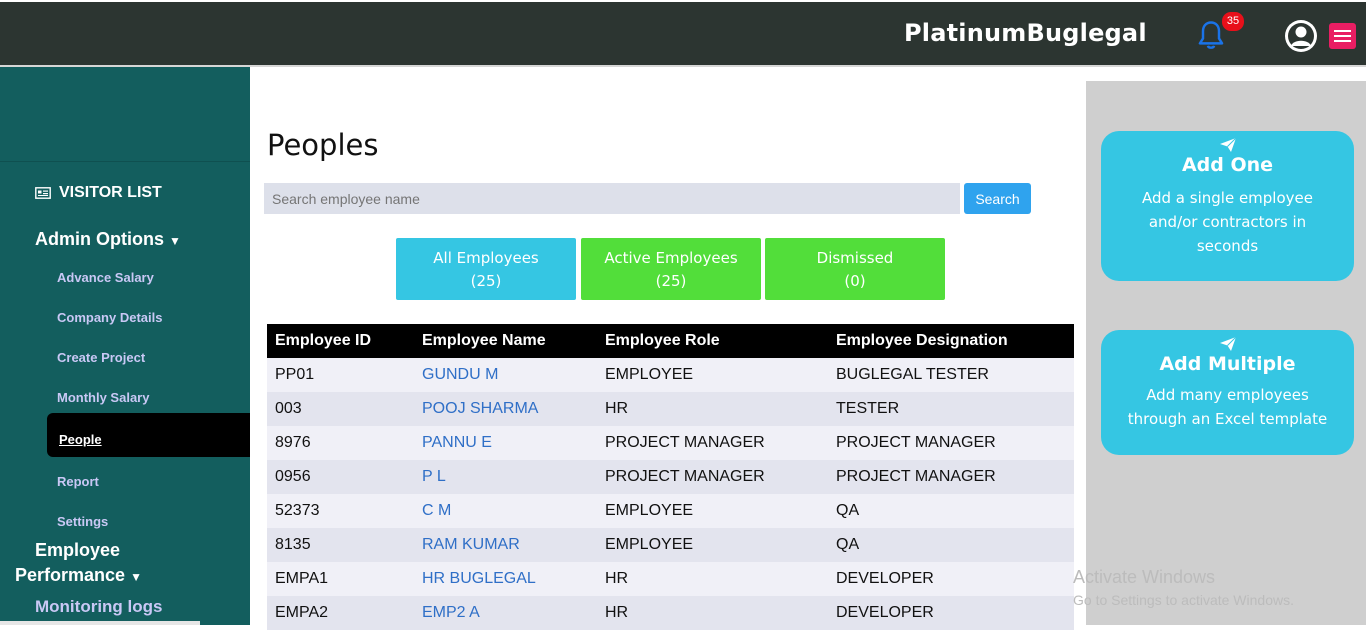 The height and width of the screenshot is (630, 1366). Describe the element at coordinates (855, 269) in the screenshot. I see `filter-dismissed: Dismissed (0)` at that location.